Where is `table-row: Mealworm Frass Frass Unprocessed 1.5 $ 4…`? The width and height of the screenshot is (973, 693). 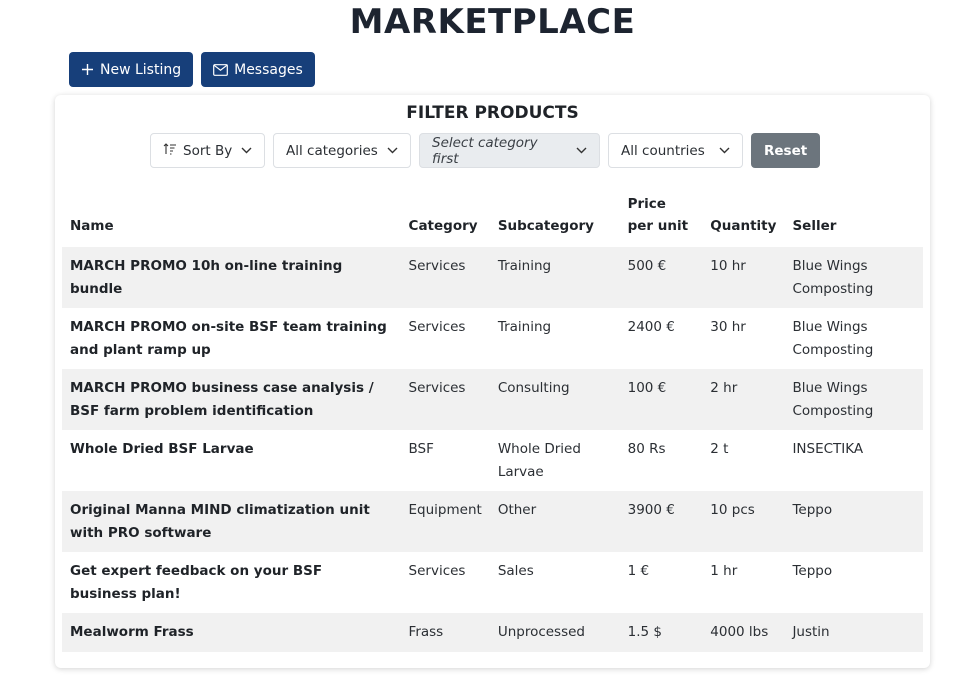 table-row: Mealworm Frass Frass Unprocessed 1.5 $ 4… is located at coordinates (492, 632).